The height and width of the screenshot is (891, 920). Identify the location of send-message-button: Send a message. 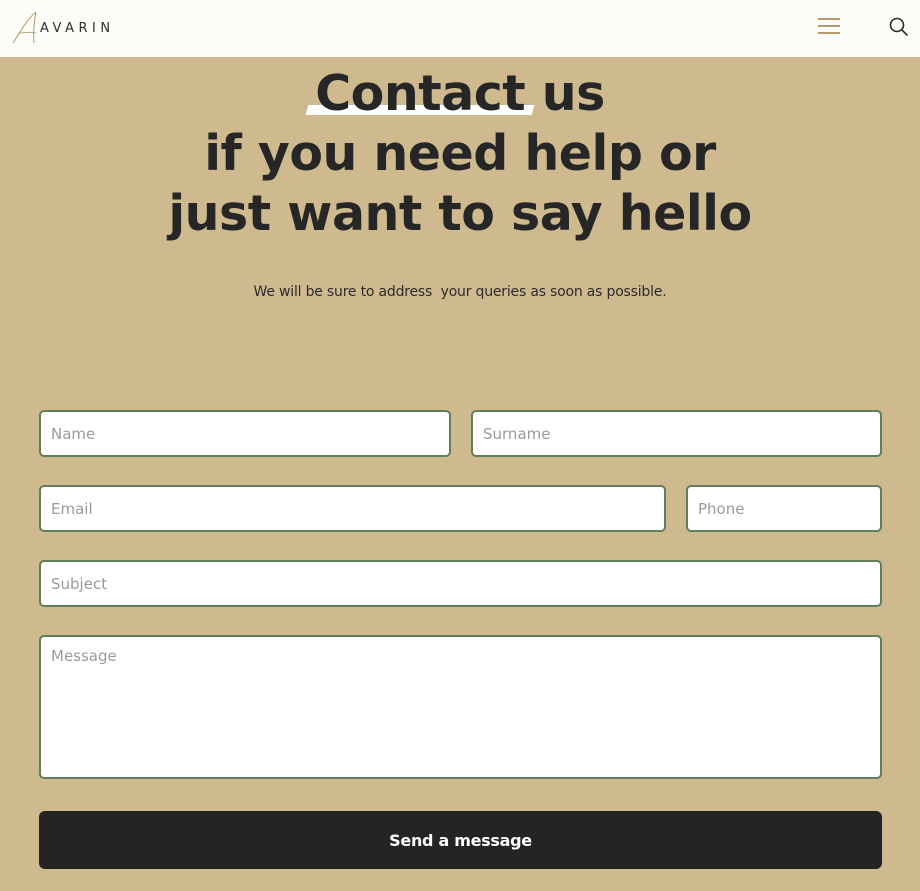
(460, 840).